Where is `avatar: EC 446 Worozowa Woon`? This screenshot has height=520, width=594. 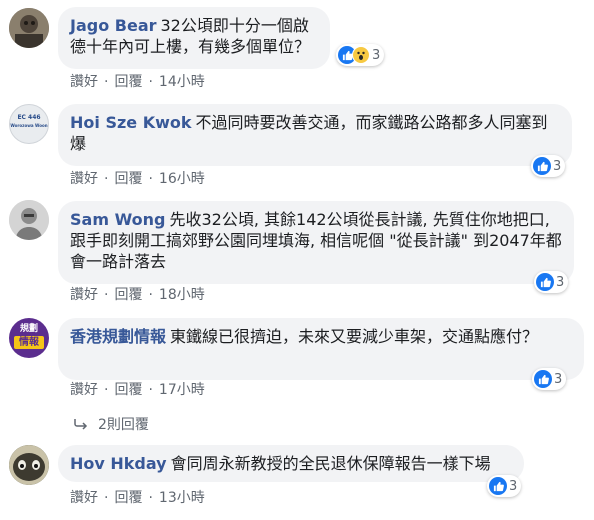
avatar: EC 446 Worozowa Woon is located at coordinates (29, 124).